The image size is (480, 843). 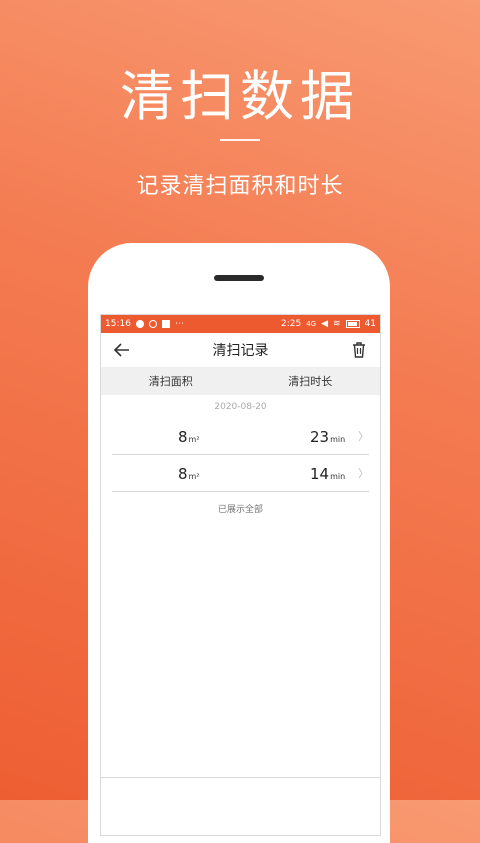 I want to click on notification-square-icon, so click(x=165, y=324).